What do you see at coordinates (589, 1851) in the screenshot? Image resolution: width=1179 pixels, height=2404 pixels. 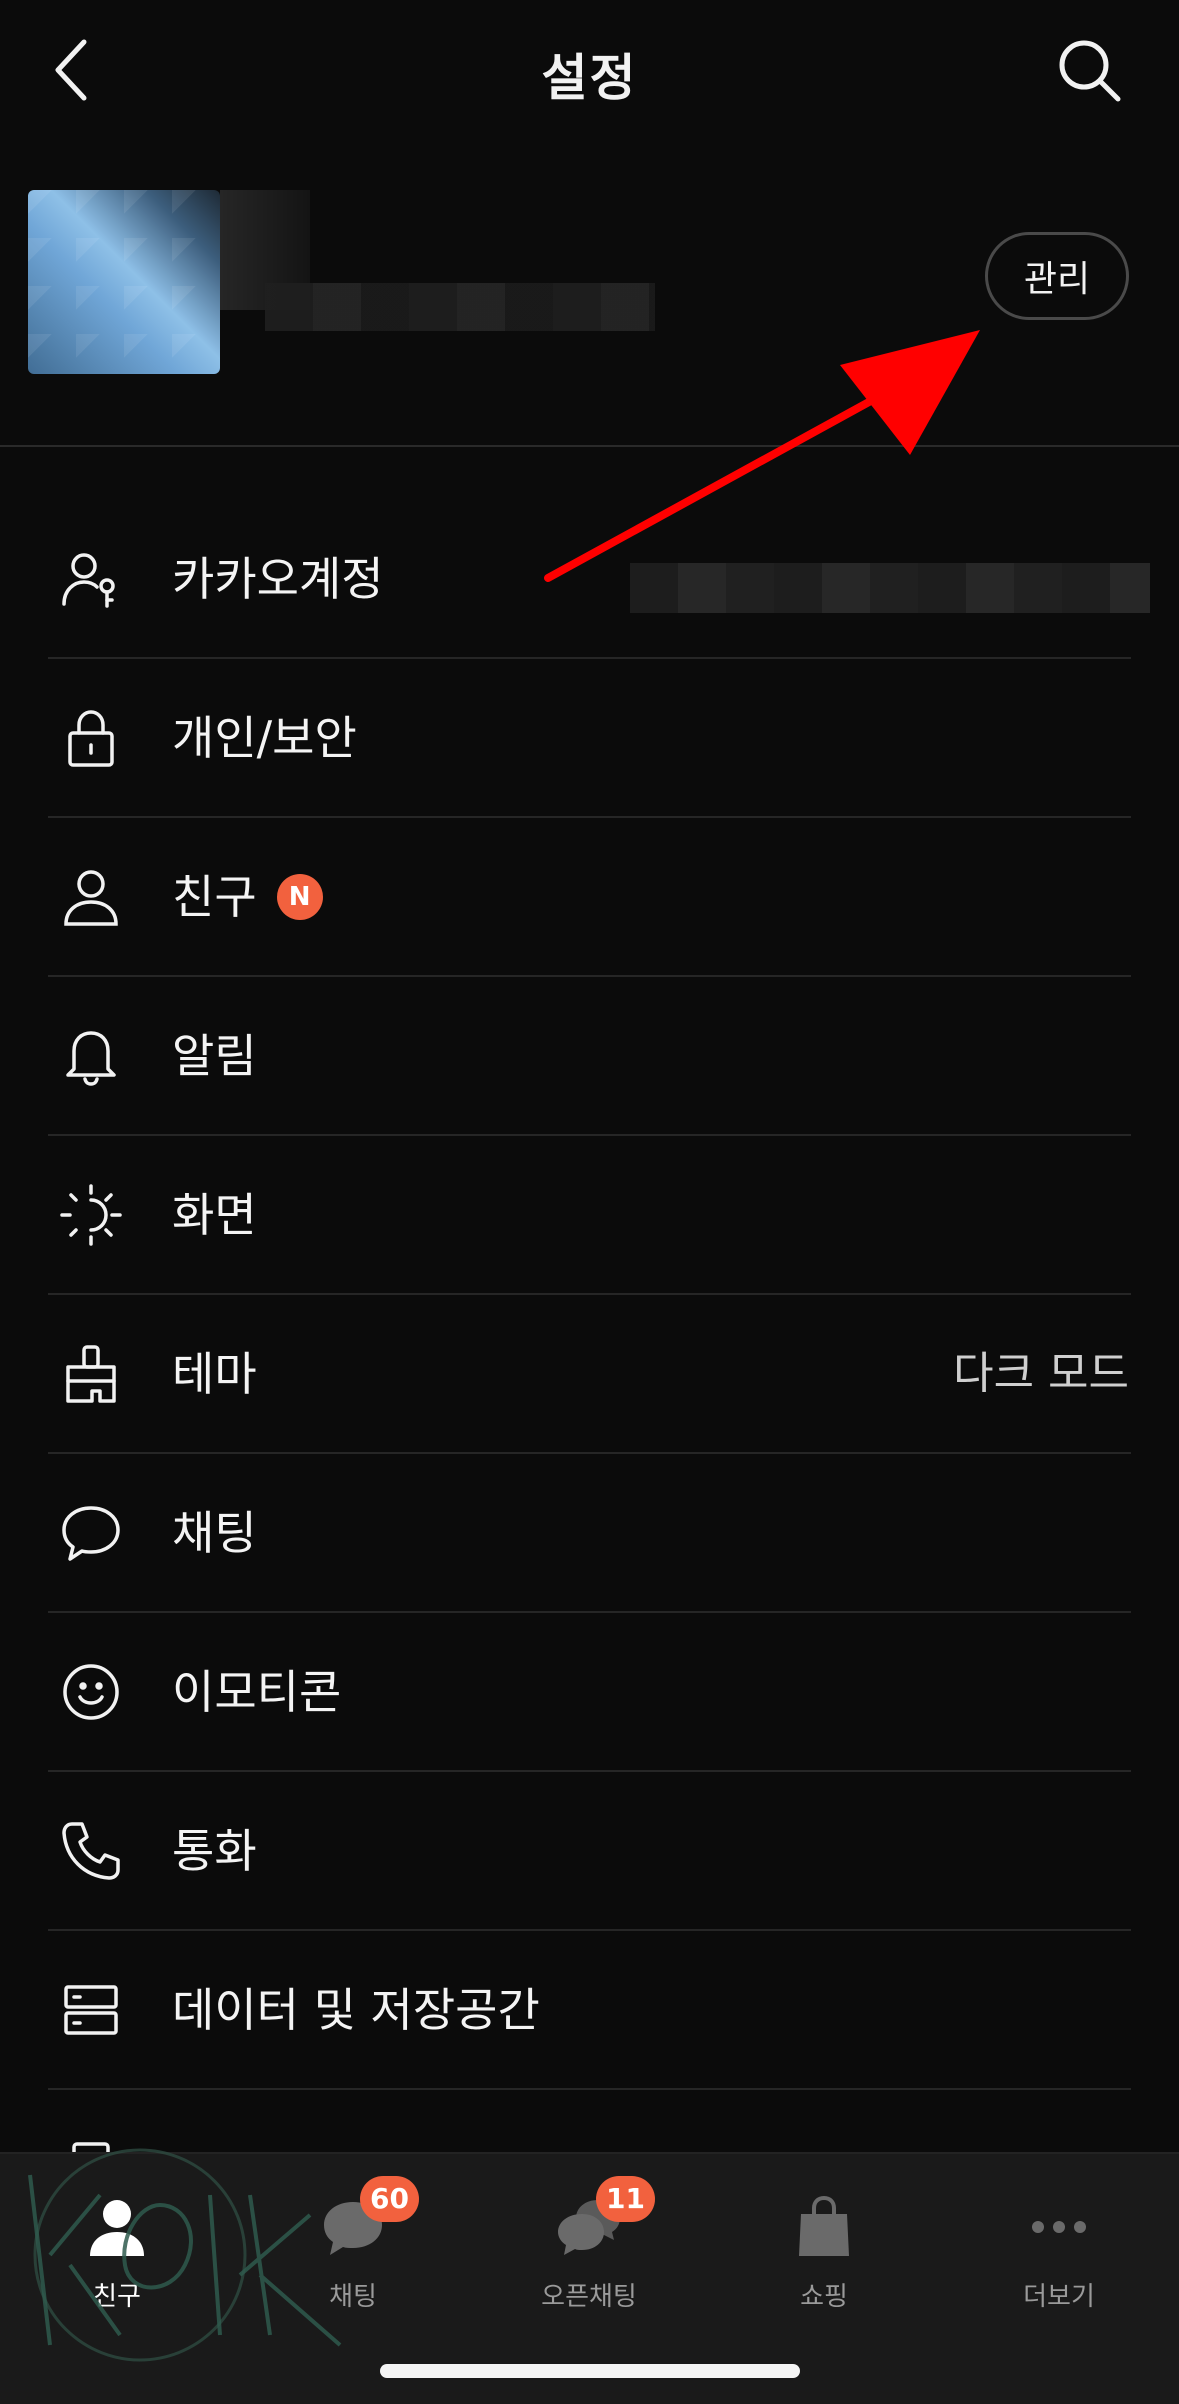 I see `menu-item-call: 통화` at bounding box center [589, 1851].